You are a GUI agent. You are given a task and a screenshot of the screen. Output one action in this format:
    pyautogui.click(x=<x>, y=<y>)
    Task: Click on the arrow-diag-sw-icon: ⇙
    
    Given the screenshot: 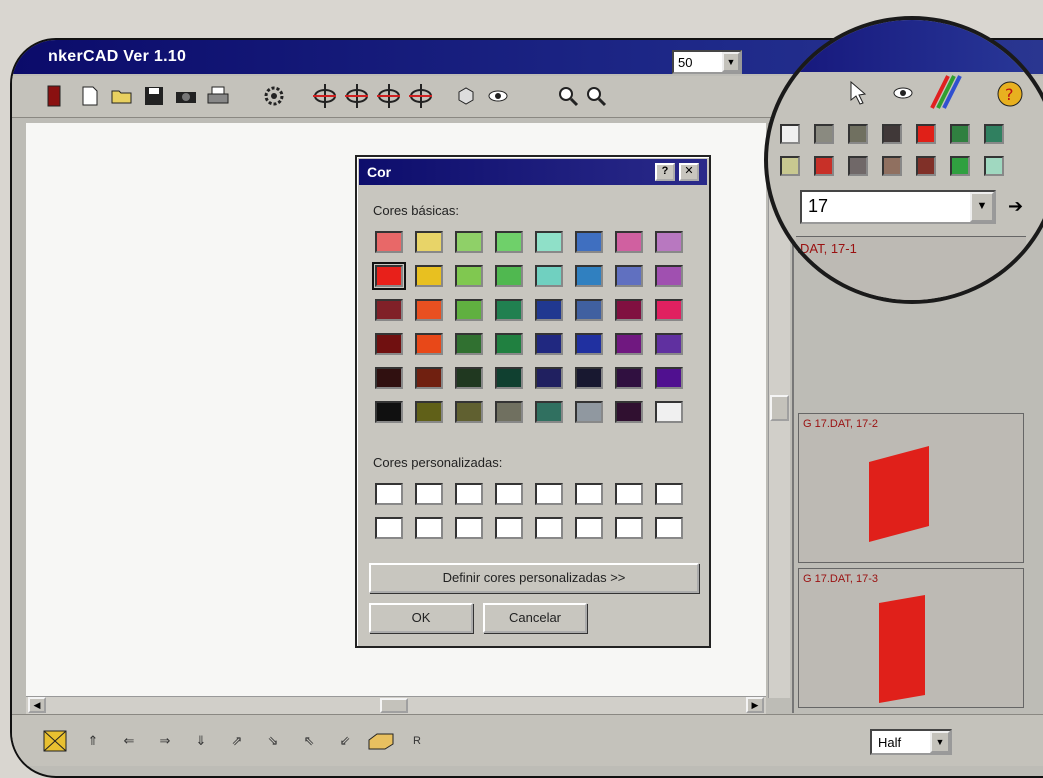 What is the action you would take?
    pyautogui.click(x=345, y=741)
    